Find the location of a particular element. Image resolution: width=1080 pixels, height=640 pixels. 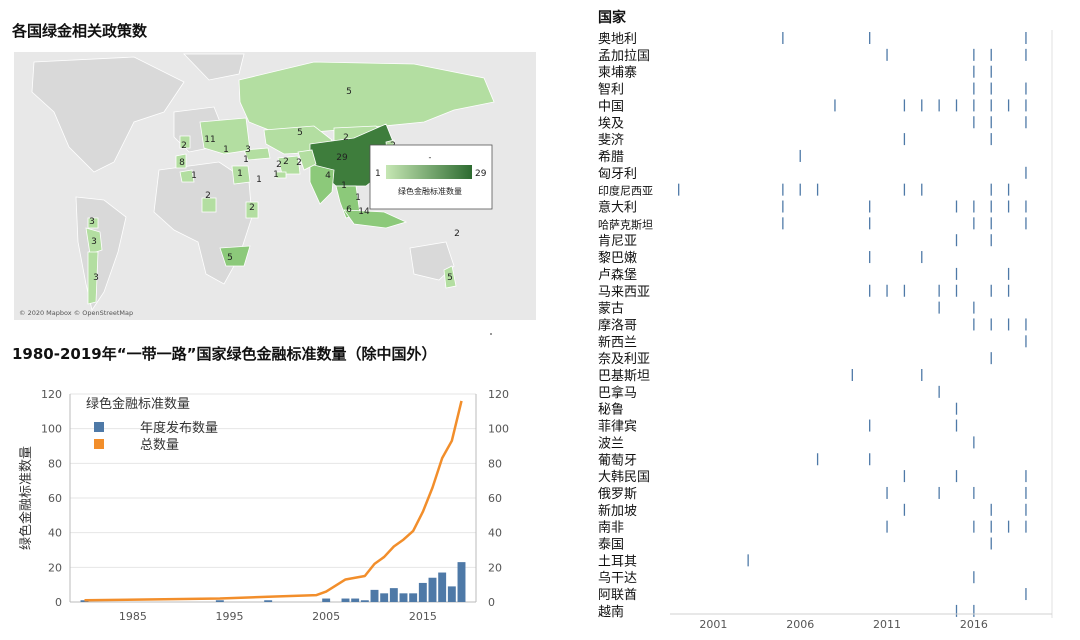

country-label: 大韩民国 is located at coordinates (624, 477).